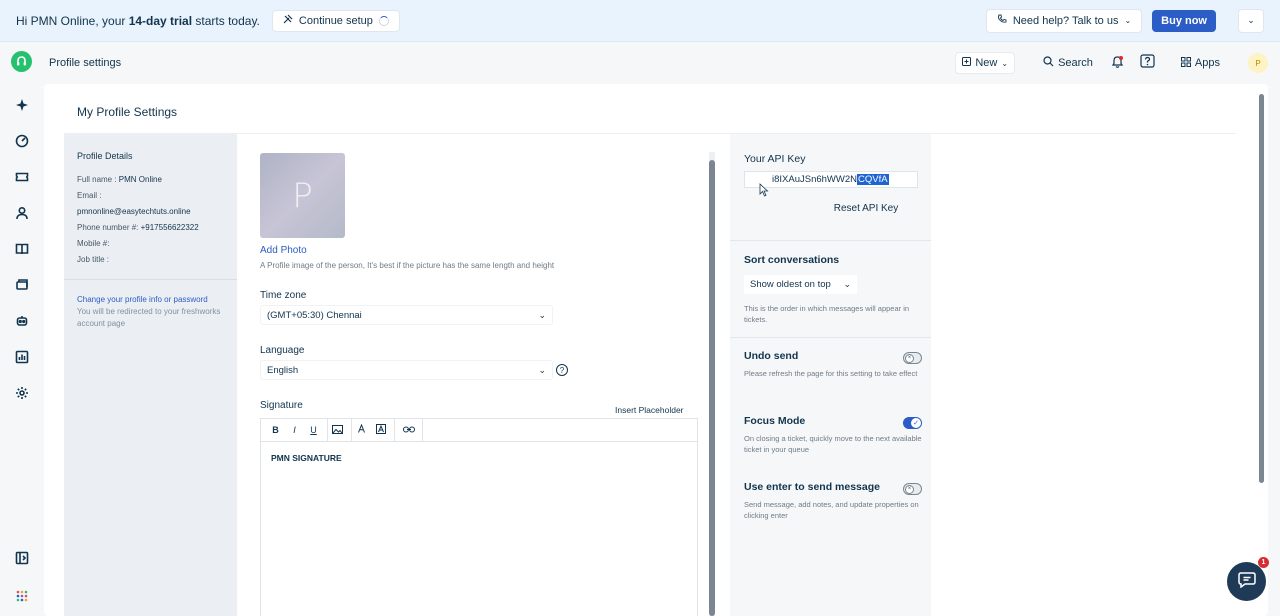  What do you see at coordinates (302, 195) in the screenshot?
I see `profile-photo: P` at bounding box center [302, 195].